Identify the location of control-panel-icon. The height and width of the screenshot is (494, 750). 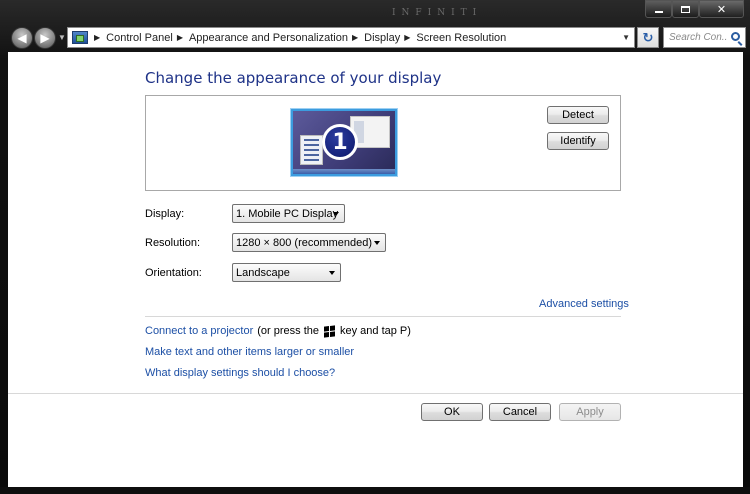
(80, 37).